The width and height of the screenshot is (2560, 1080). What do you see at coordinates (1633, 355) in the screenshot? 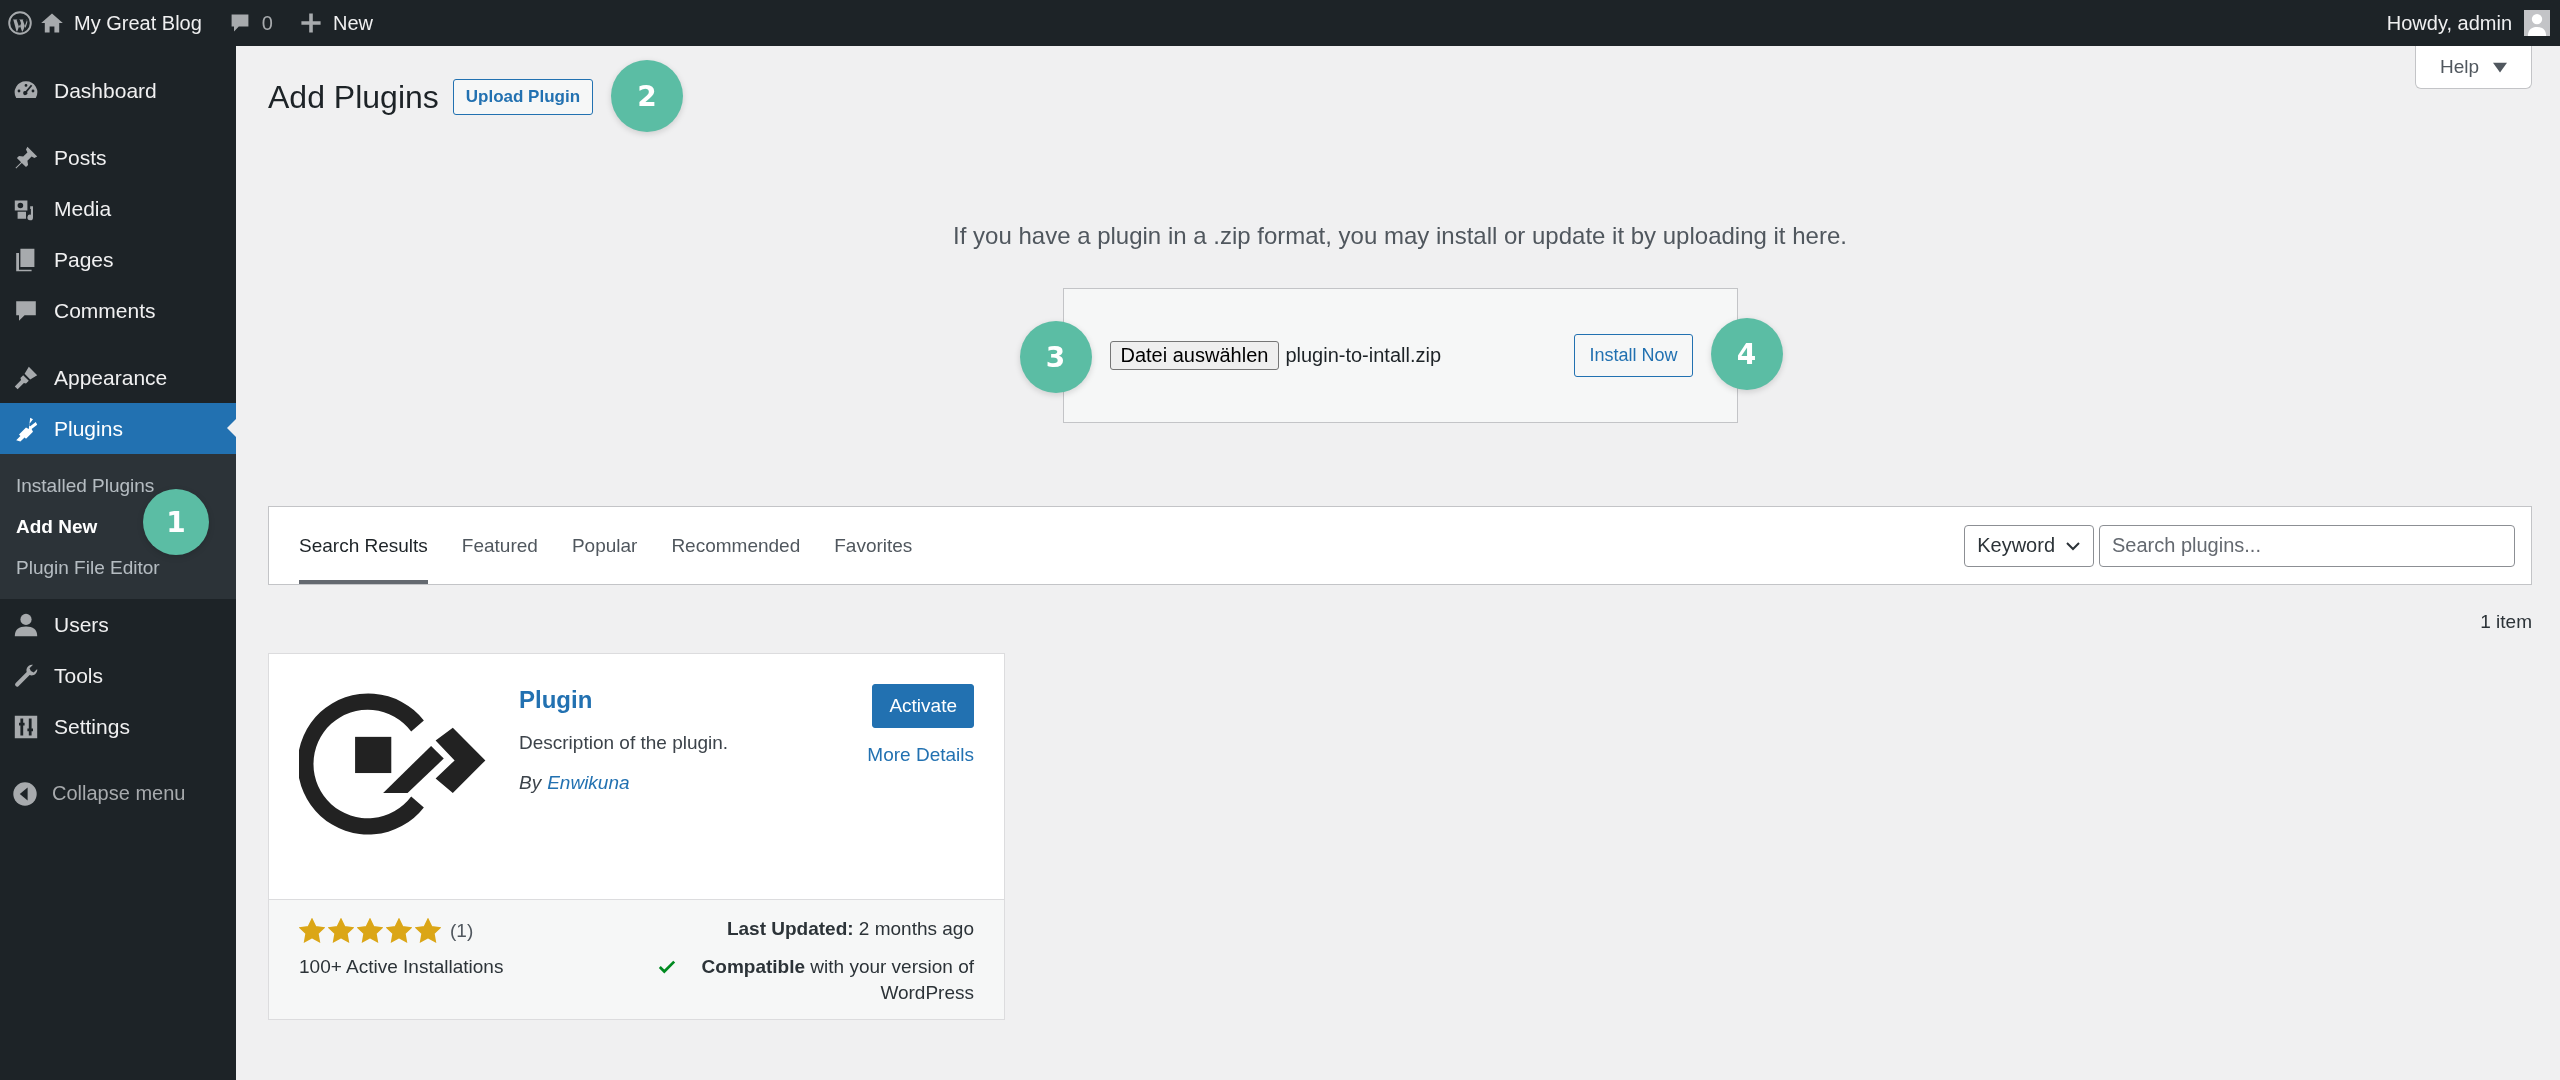
I see `install-now-button: Install Now` at bounding box center [1633, 355].